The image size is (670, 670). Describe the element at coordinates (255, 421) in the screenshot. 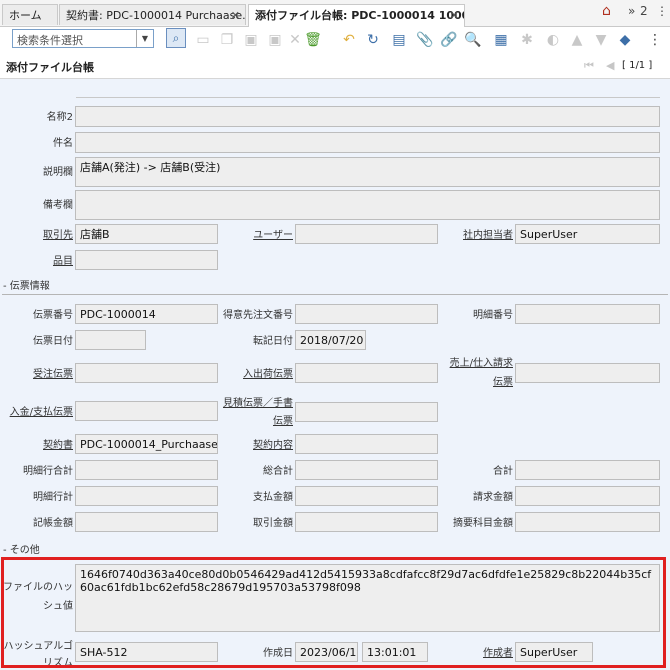

I see `quote-label-line2: 伝票` at that location.